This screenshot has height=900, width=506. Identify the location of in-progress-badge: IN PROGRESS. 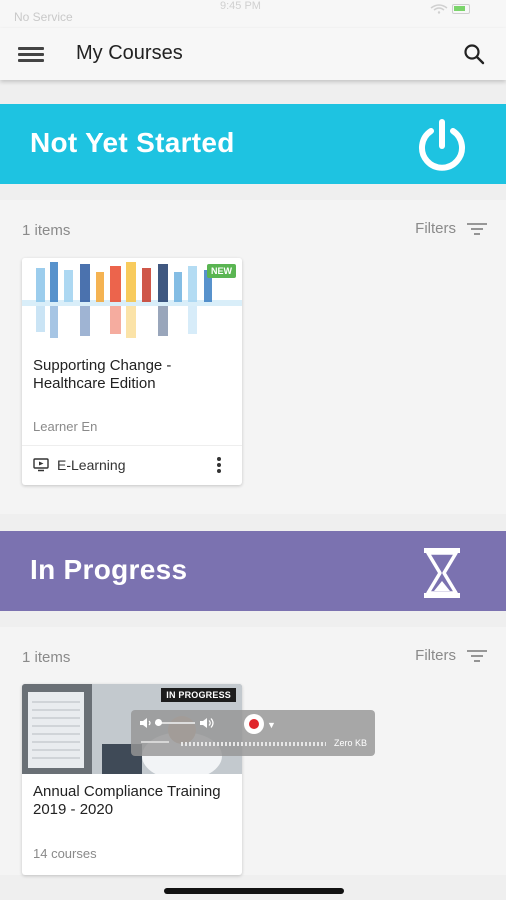
(198, 695).